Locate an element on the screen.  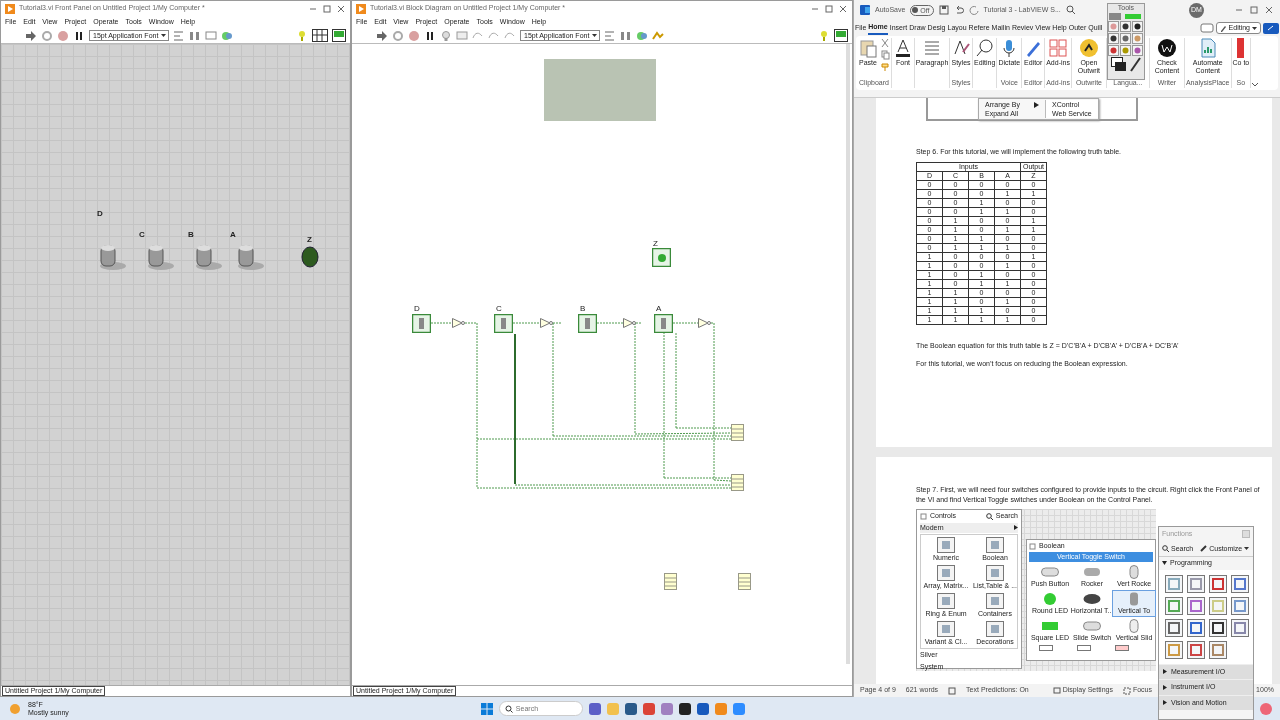
comment-icon is located at coordinates (1206, 28).